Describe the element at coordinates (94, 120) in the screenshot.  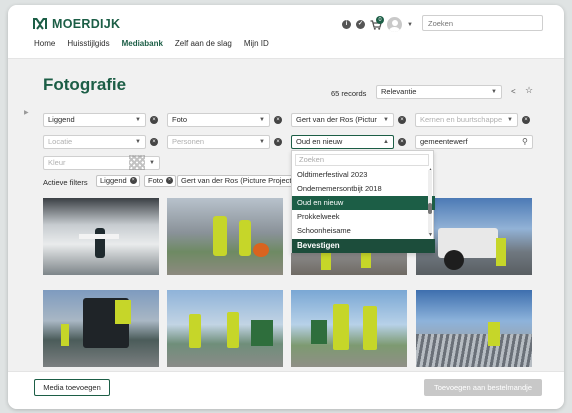
I see `filter-orientation: Liggend ▼` at that location.